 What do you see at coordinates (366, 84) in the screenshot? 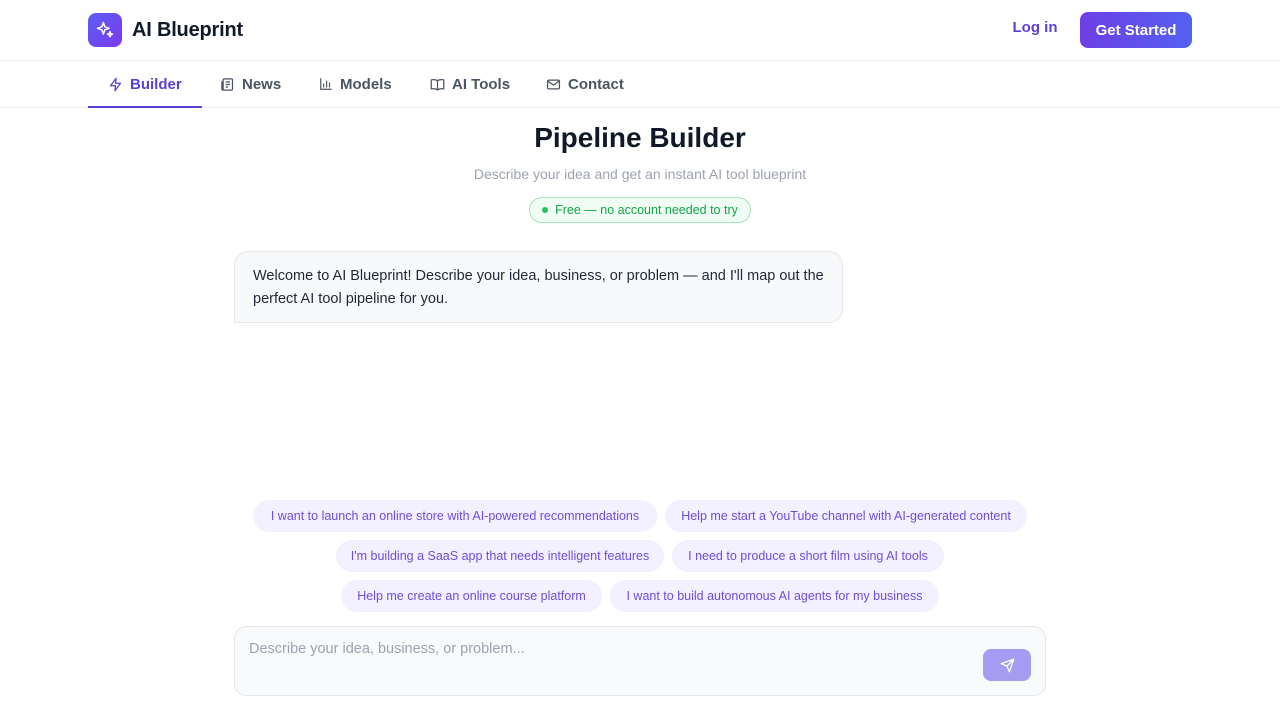
I see `tab-label: Models` at bounding box center [366, 84].